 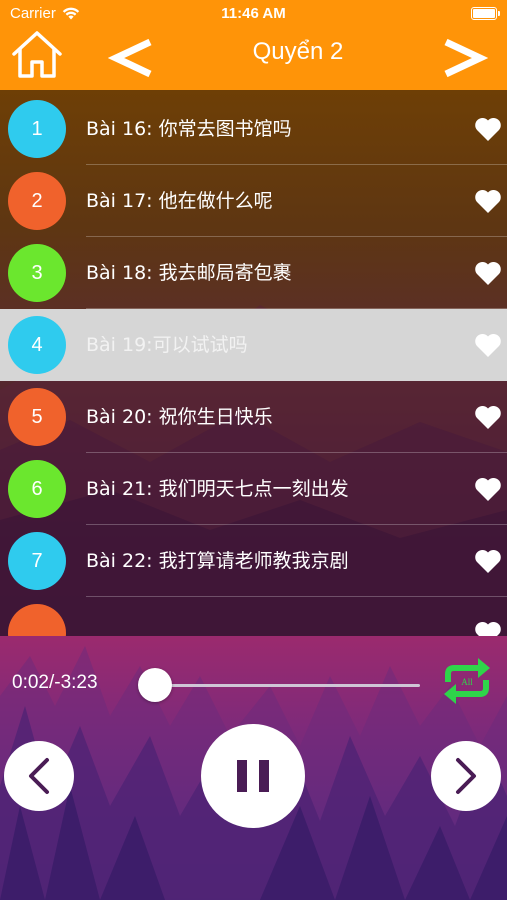 I want to click on lesson-title: Bài 20: 祝你生日快乐, so click(x=179, y=417).